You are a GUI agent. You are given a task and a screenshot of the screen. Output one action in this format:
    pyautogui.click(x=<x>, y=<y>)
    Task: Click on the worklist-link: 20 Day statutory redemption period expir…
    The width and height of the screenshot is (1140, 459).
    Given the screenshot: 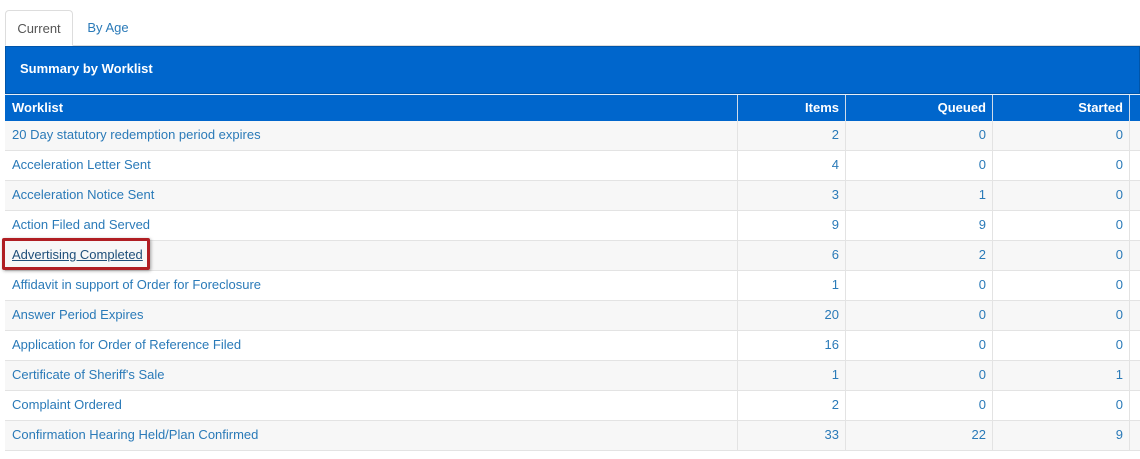 What is the action you would take?
    pyautogui.click(x=136, y=134)
    